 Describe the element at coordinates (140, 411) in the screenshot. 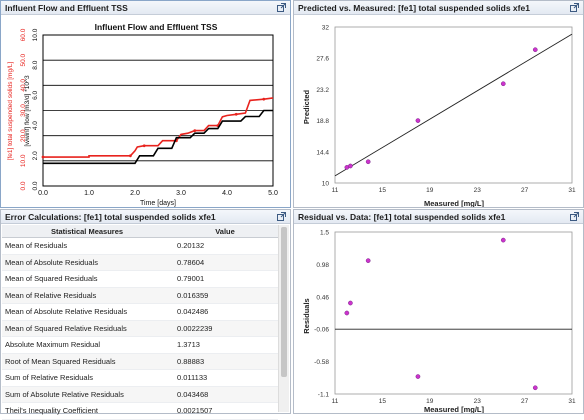

I see `table-row: Theil's Inequality Coefficient 0.0021507` at that location.